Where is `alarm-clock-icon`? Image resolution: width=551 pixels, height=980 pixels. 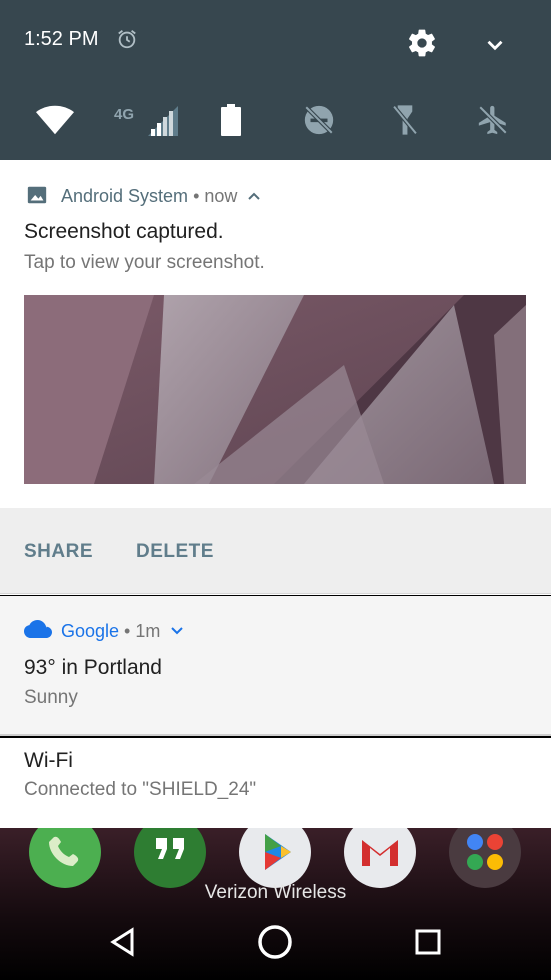 alarm-clock-icon is located at coordinates (127, 39).